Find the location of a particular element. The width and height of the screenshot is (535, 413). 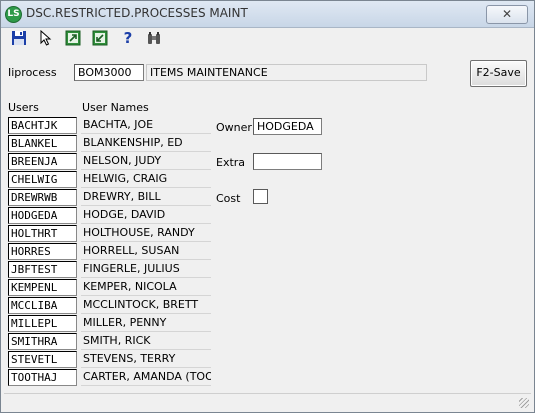

window-title: DSC.RESTRICTED.PROCESSES MAINT is located at coordinates (137, 13).